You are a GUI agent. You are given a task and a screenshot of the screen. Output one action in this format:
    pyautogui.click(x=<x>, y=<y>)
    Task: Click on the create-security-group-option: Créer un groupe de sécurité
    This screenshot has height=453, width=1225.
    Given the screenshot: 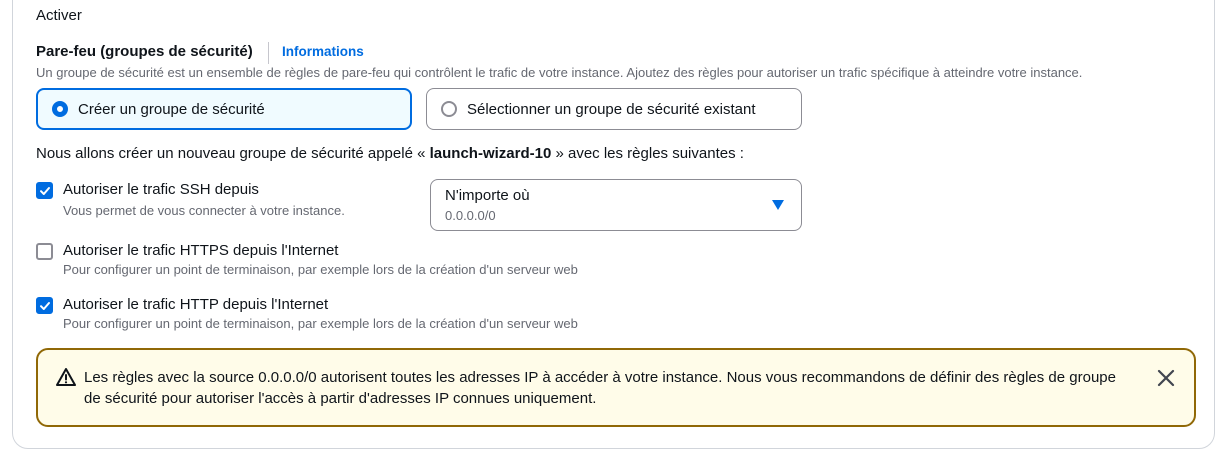 What is the action you would take?
    pyautogui.click(x=224, y=109)
    